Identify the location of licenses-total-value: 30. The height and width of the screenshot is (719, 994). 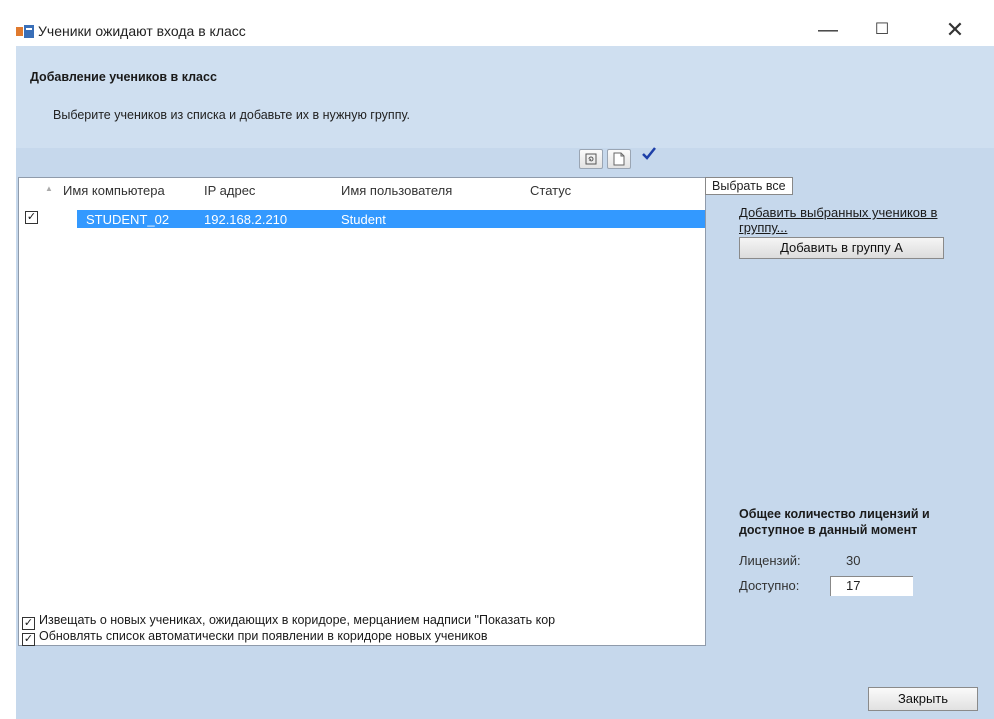
(853, 560).